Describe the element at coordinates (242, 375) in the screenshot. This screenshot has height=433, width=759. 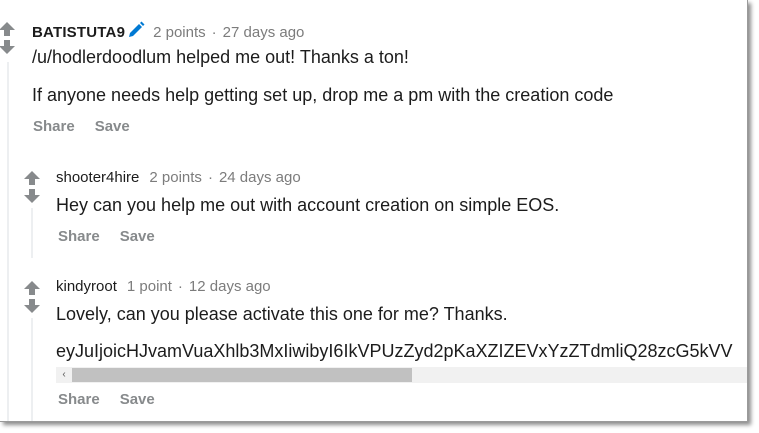
I see `scrollbar-thumb` at that location.